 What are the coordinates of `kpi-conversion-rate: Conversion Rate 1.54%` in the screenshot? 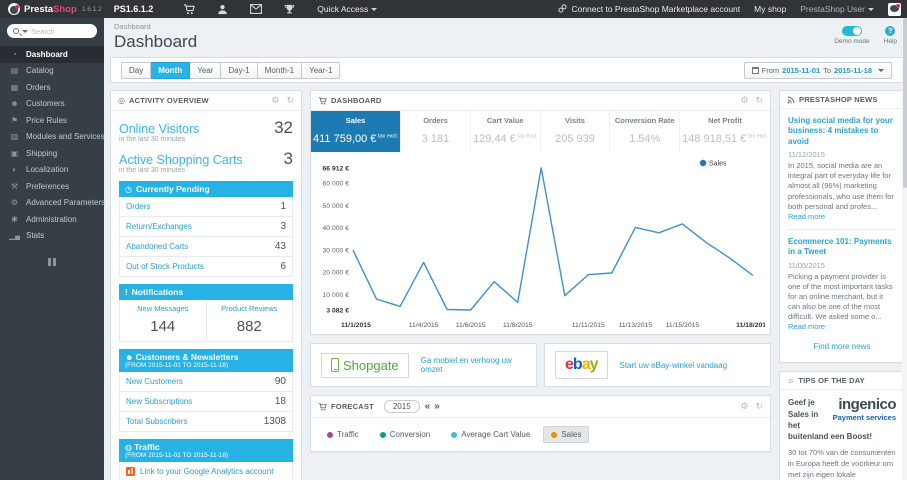 It's located at (645, 131).